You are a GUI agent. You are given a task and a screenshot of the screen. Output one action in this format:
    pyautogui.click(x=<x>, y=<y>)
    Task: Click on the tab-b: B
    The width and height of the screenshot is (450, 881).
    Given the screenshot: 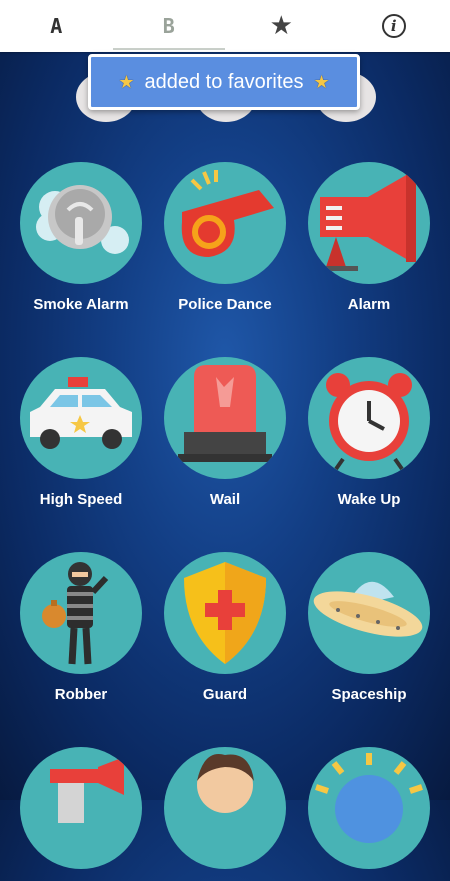 What is the action you would take?
    pyautogui.click(x=168, y=26)
    